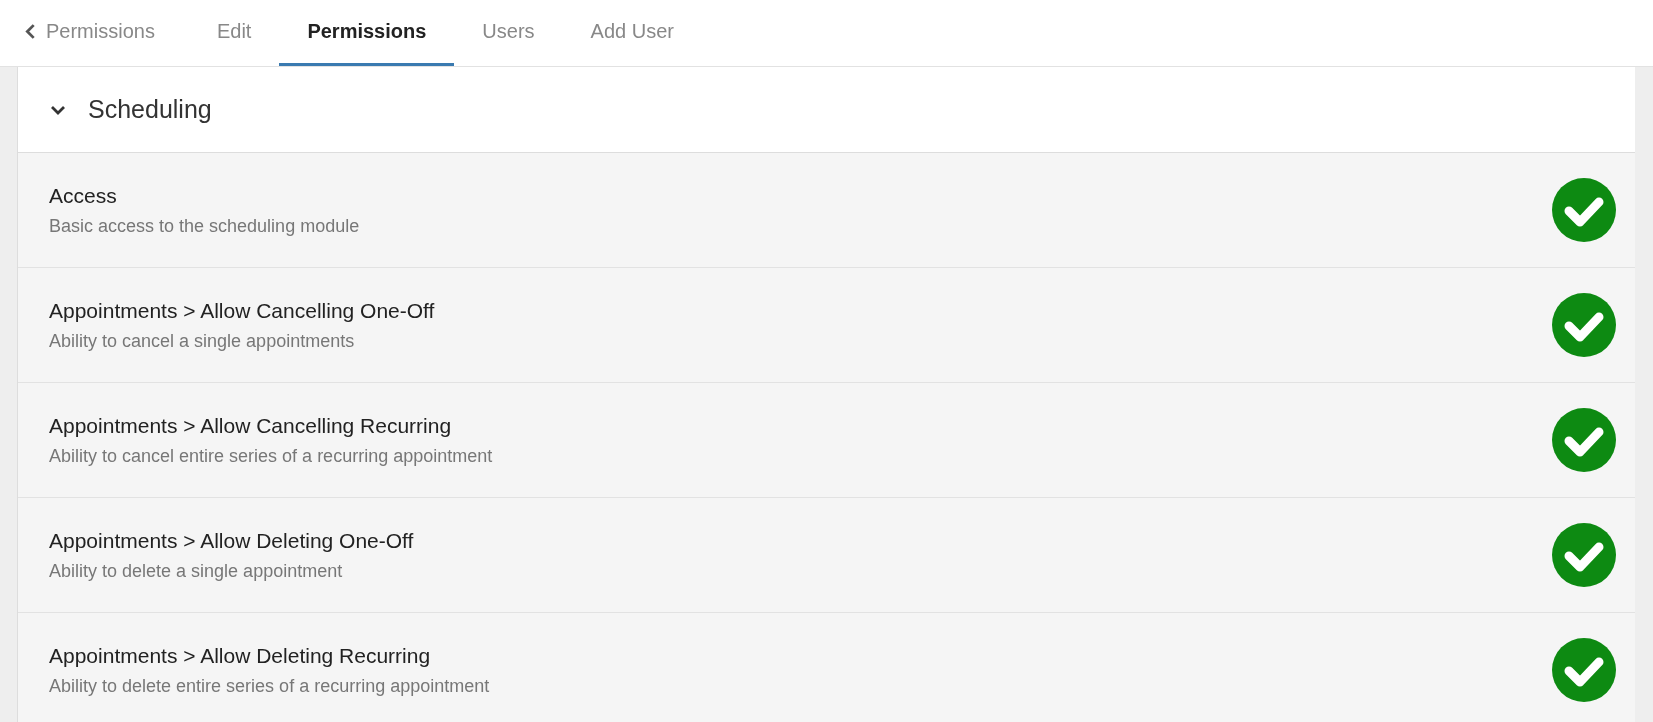 The height and width of the screenshot is (722, 1653). What do you see at coordinates (196, 571) in the screenshot?
I see `permission-description: Ability to delete a single appointment` at bounding box center [196, 571].